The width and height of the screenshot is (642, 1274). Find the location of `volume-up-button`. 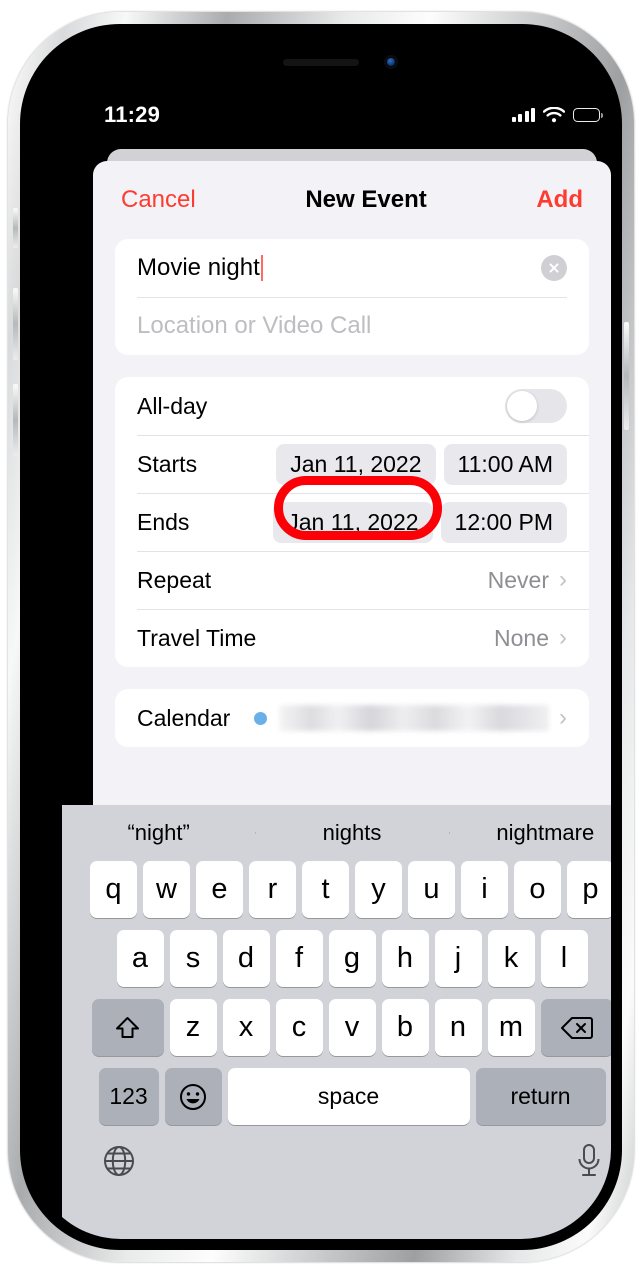

volume-up-button is located at coordinates (15, 324).